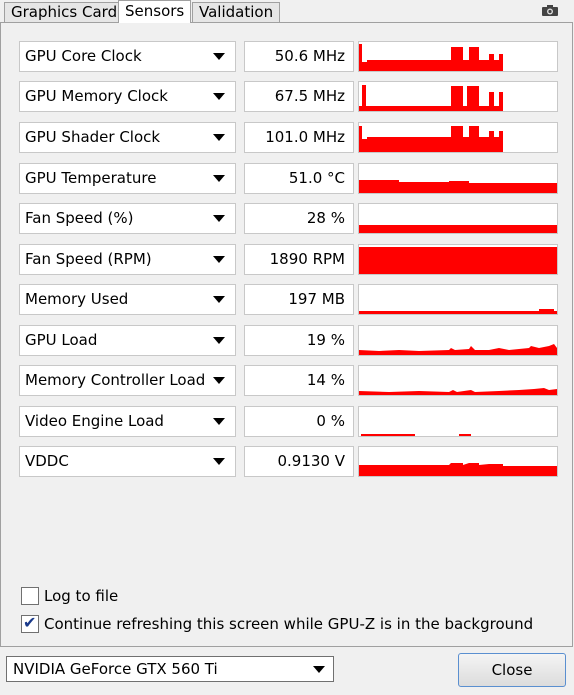 The image size is (574, 695). Describe the element at coordinates (512, 670) in the screenshot. I see `close-button: Close` at that location.